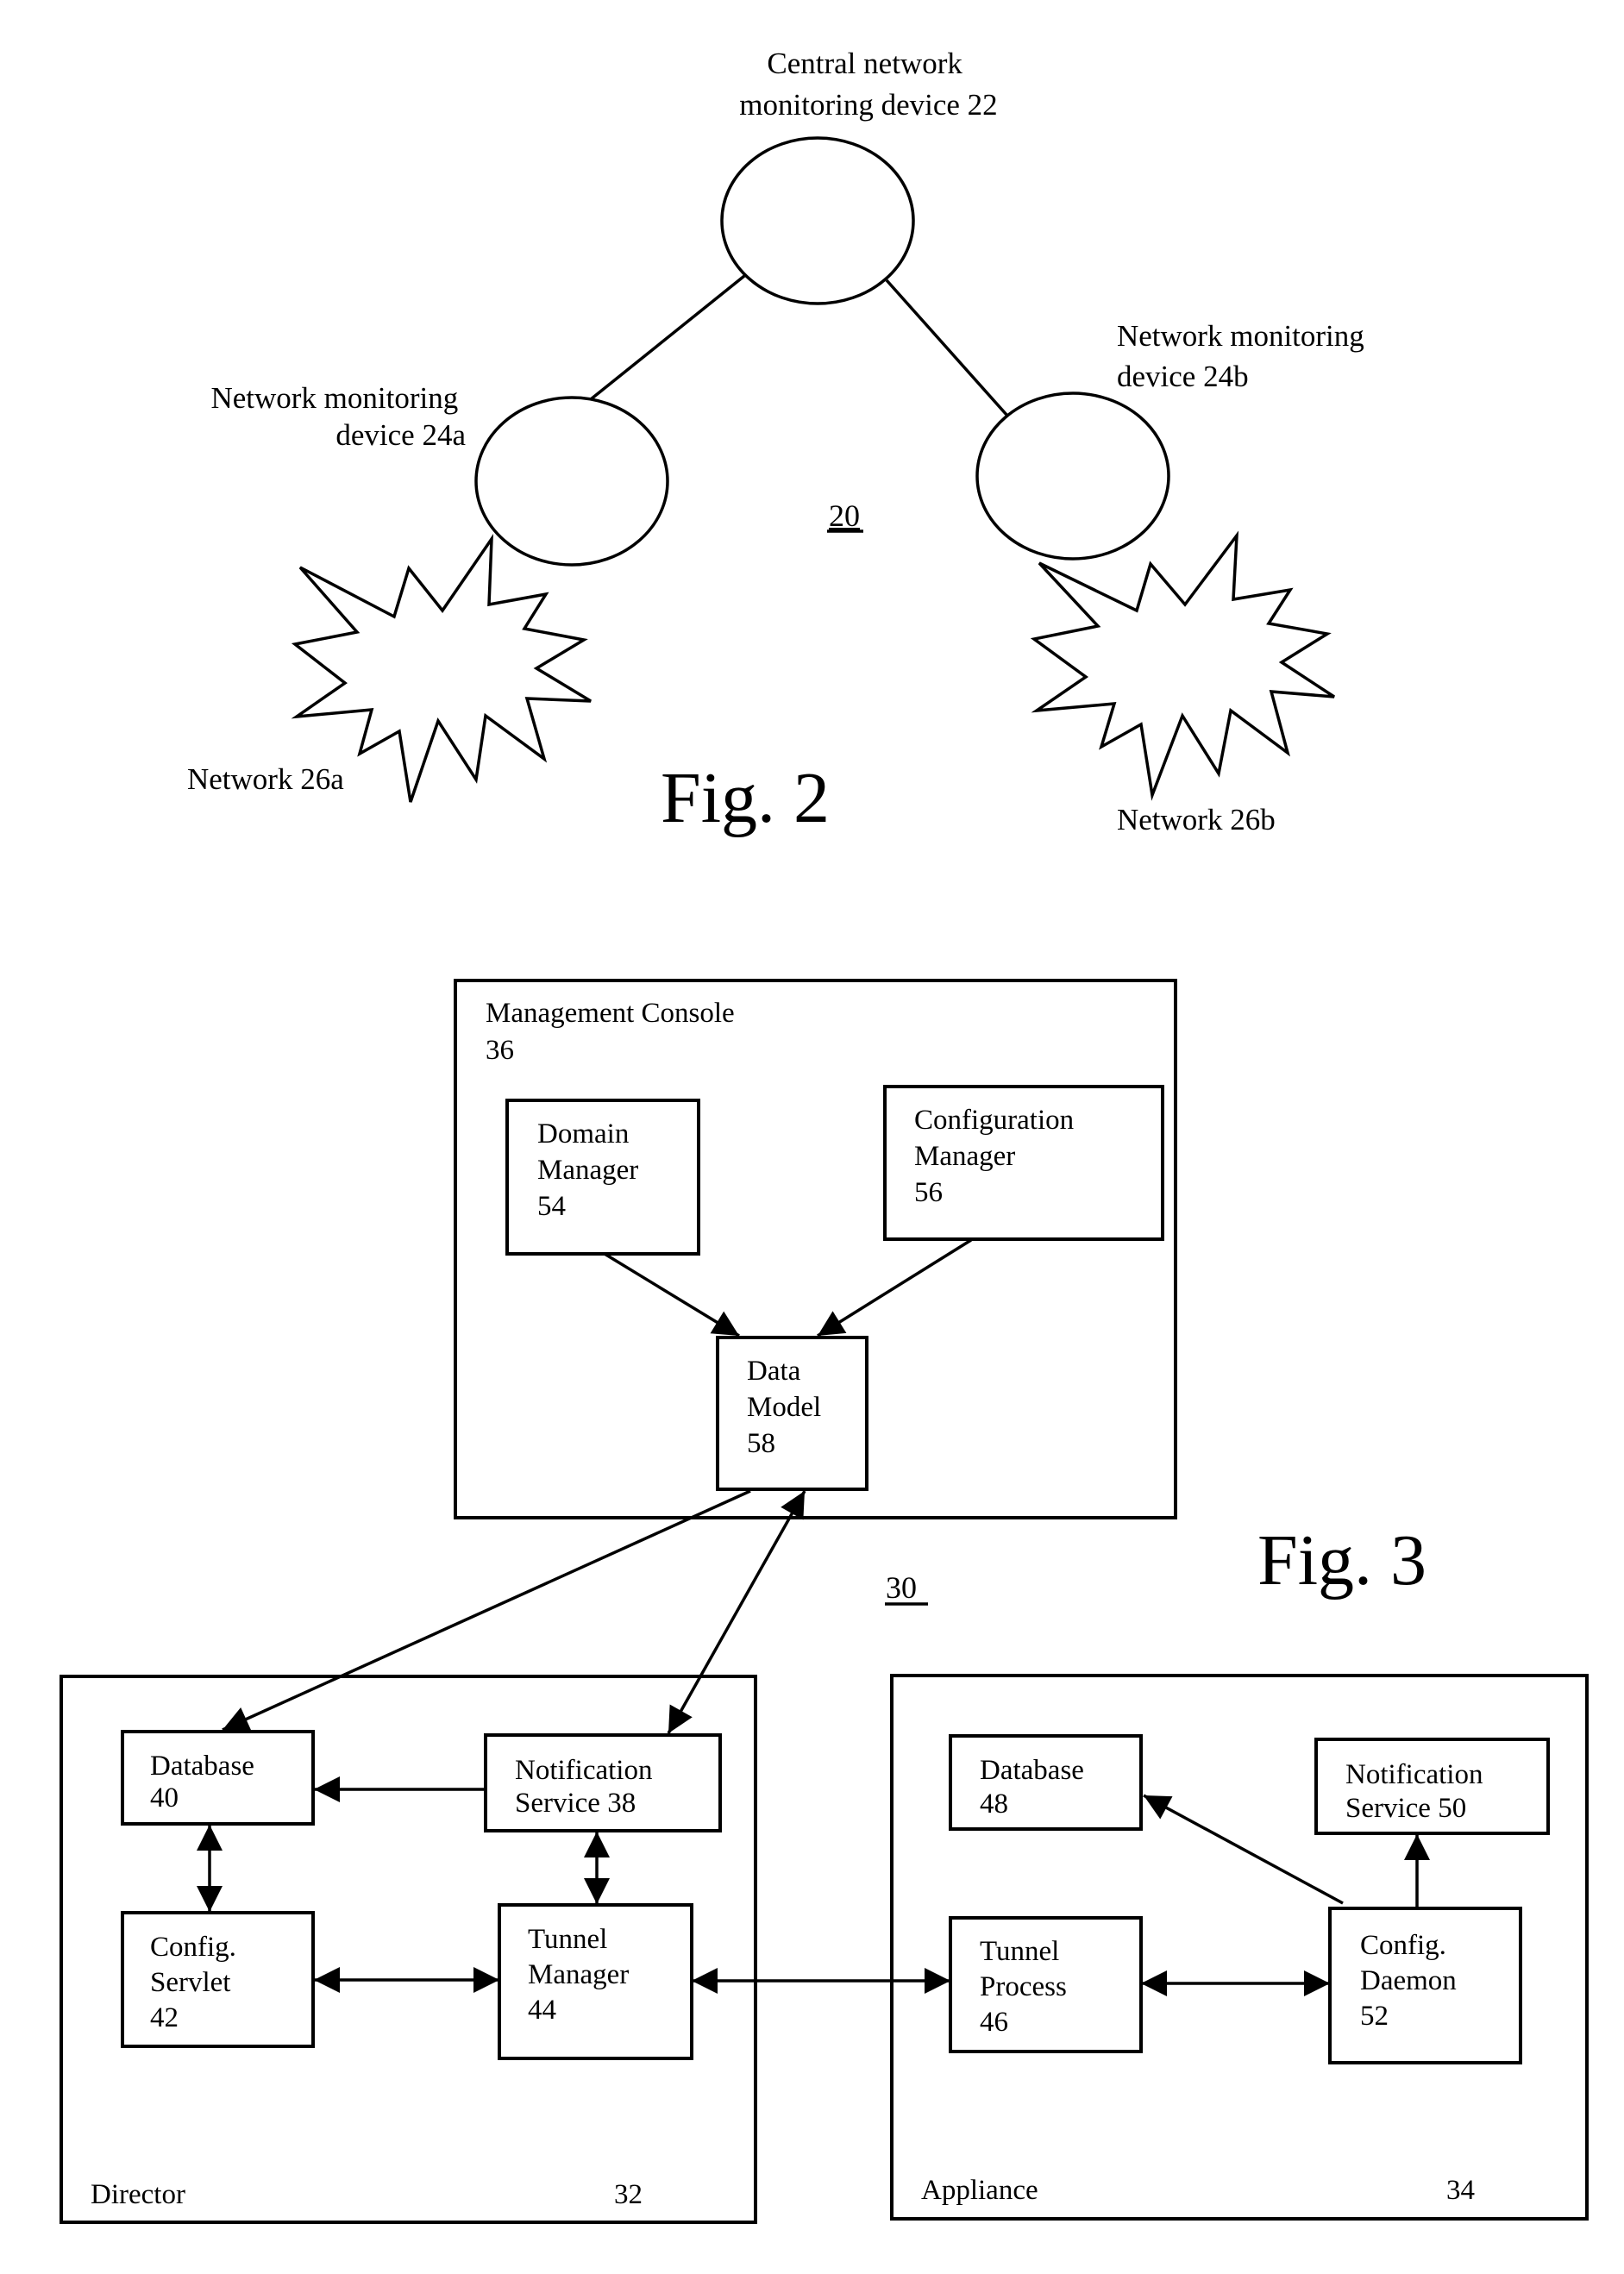 The width and height of the screenshot is (1624, 2274). I want to click on configuration-manager-label-line1: Configuration, so click(994, 1120).